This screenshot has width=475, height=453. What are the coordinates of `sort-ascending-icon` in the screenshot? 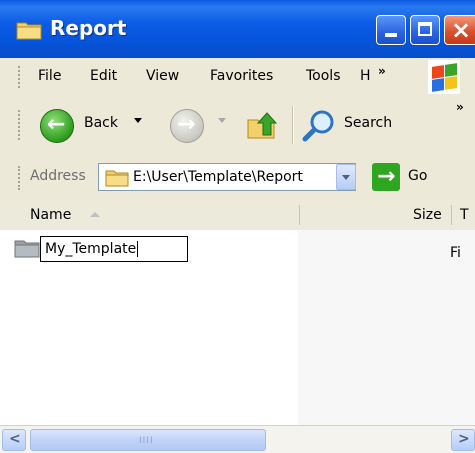 It's located at (95, 214).